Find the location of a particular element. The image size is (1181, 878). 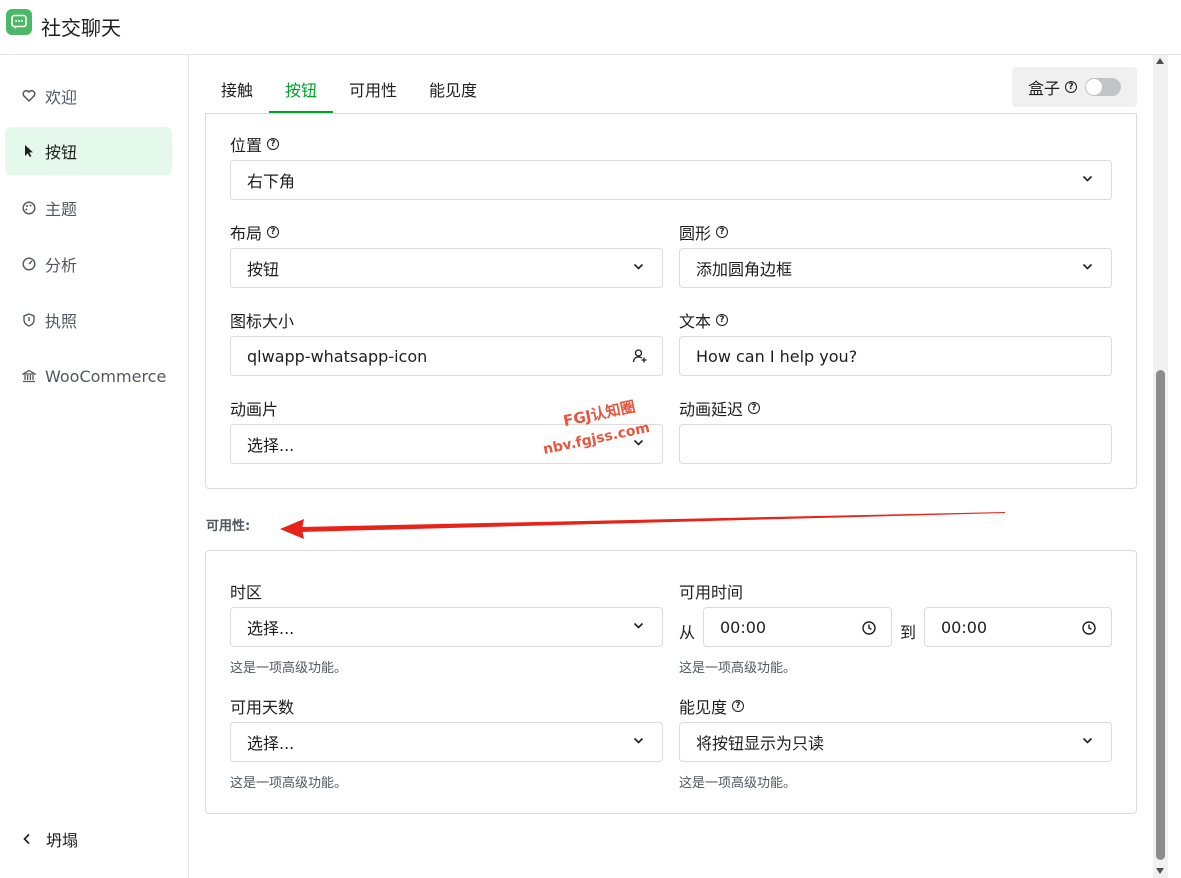

tab-button: 按钮 is located at coordinates (301, 90).